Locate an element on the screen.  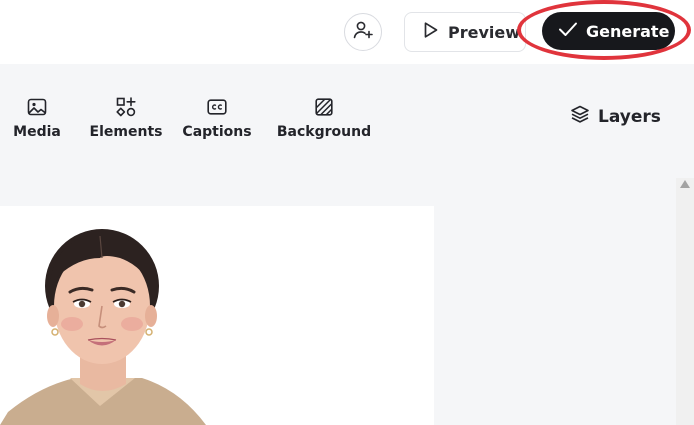
generate-label: Generate is located at coordinates (628, 31).